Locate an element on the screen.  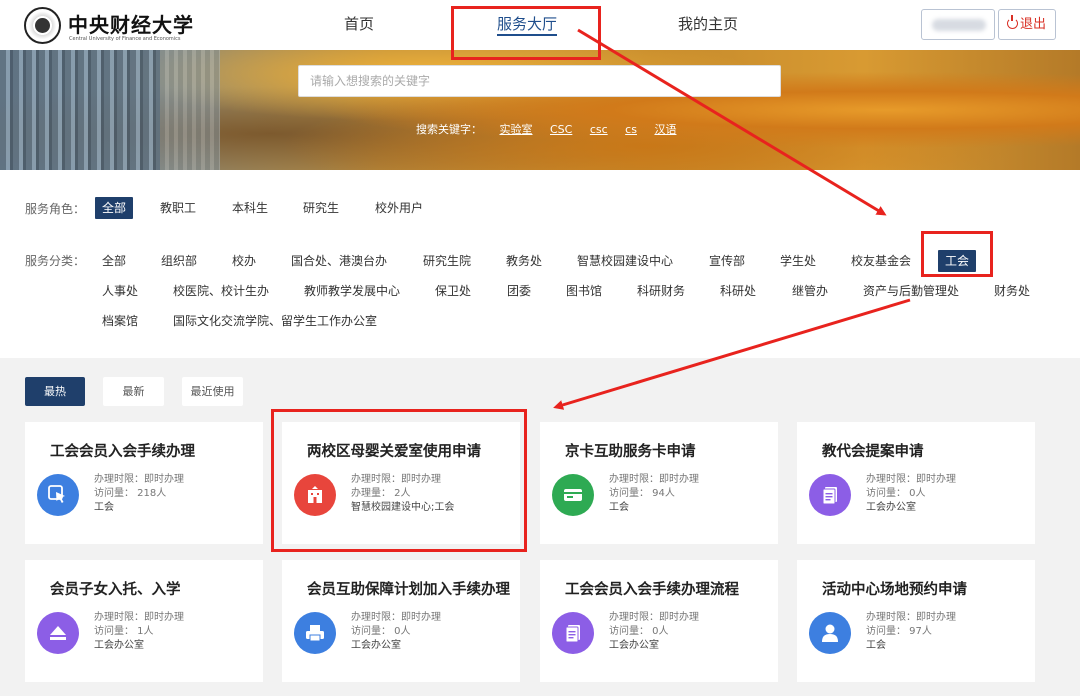
university-seal-icon is located at coordinates (42, 25).